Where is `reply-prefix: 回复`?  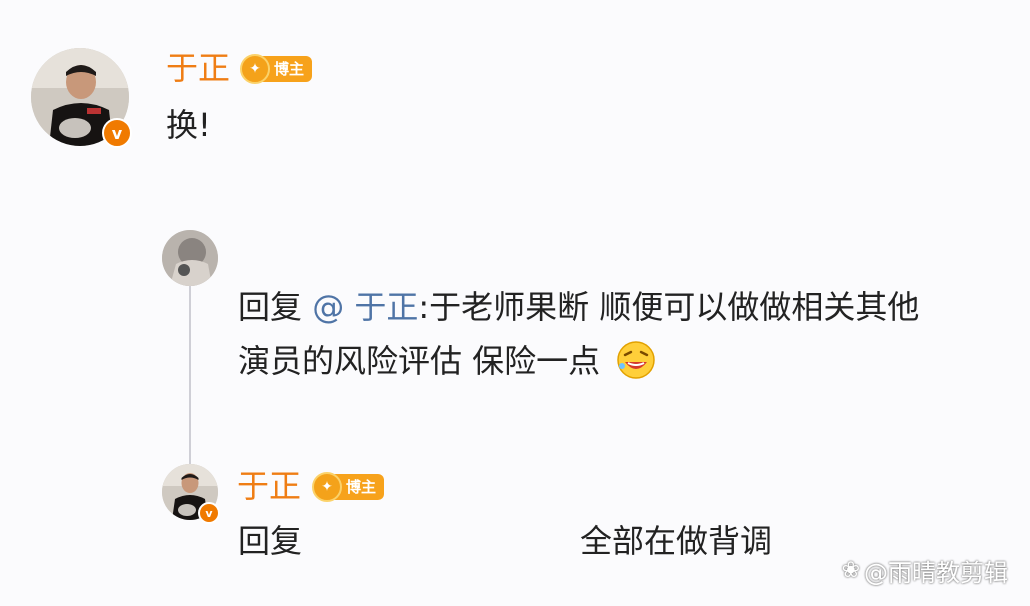 reply-prefix: 回复 is located at coordinates (270, 307).